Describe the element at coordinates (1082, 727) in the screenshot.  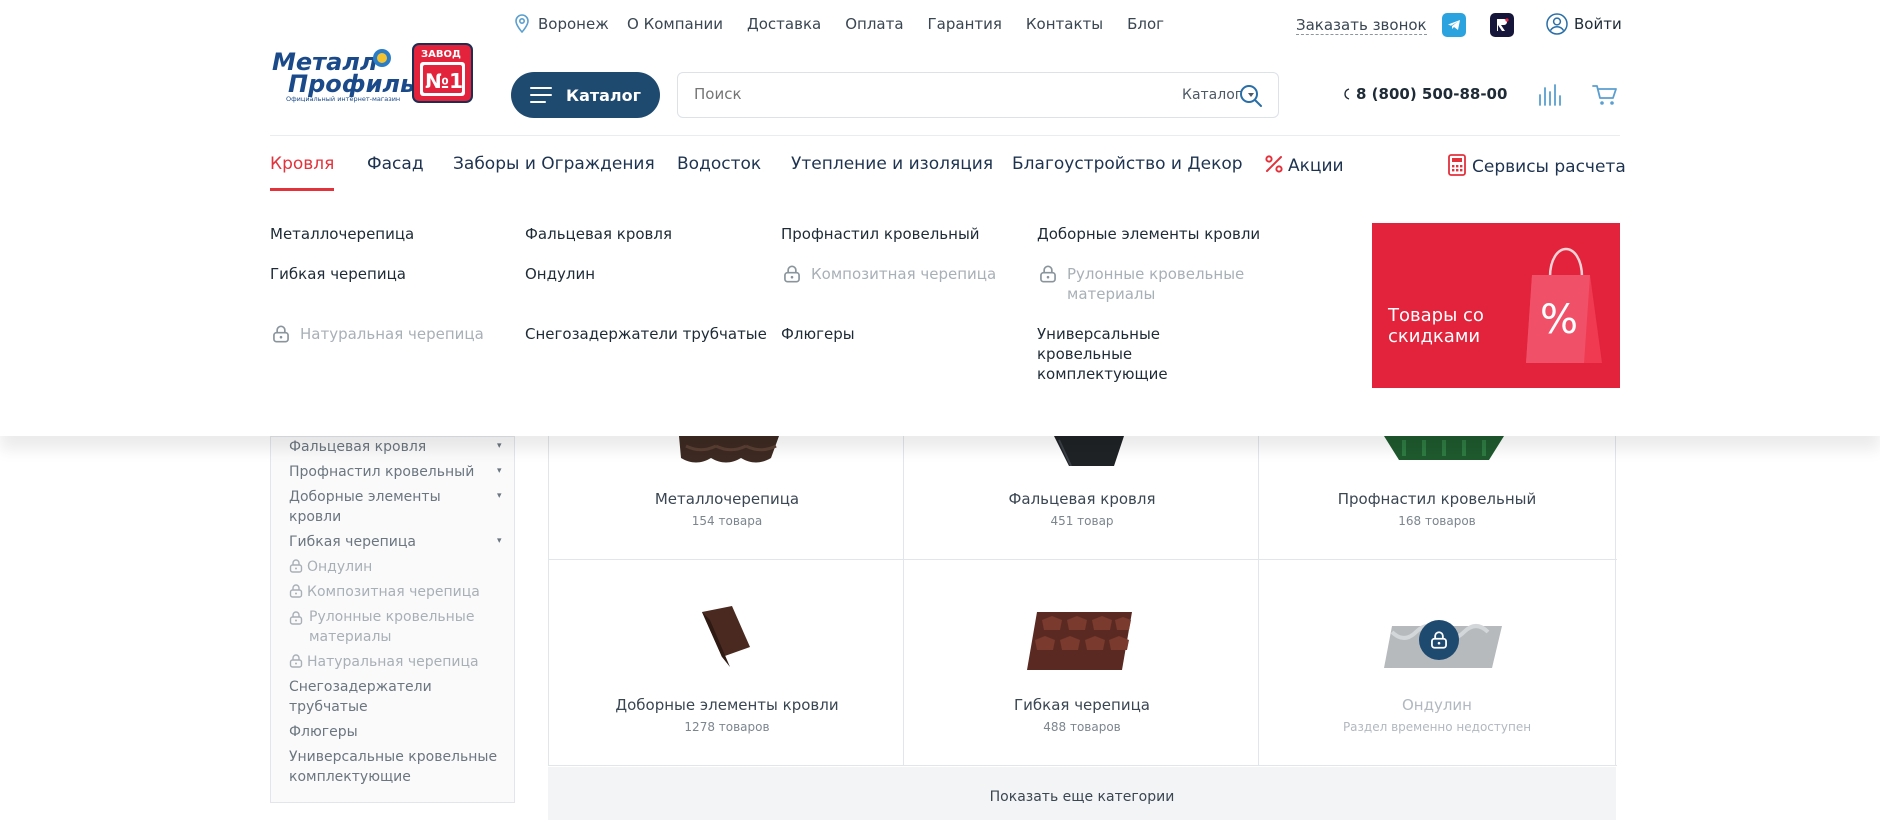
I see `category-card-count: 488 товаров` at that location.